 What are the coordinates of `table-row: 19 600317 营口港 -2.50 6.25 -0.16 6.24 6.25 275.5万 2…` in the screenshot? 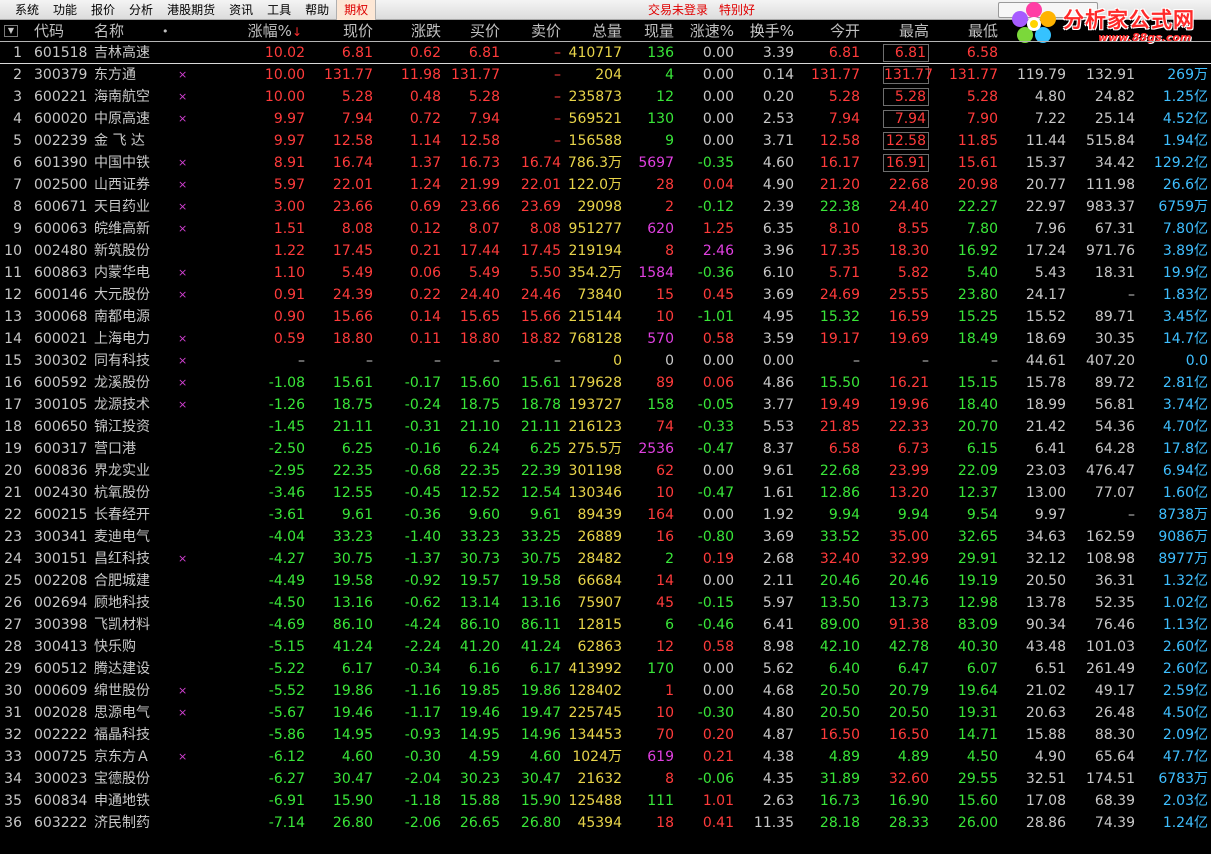 It's located at (605, 449).